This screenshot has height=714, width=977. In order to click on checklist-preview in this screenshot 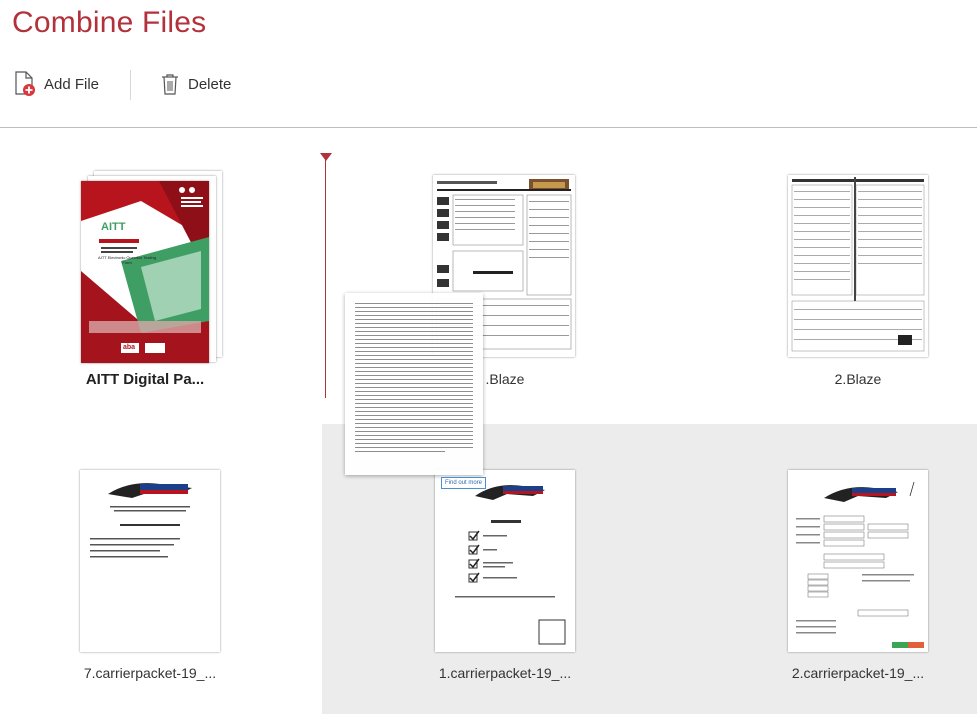, I will do `click(510, 565)`.